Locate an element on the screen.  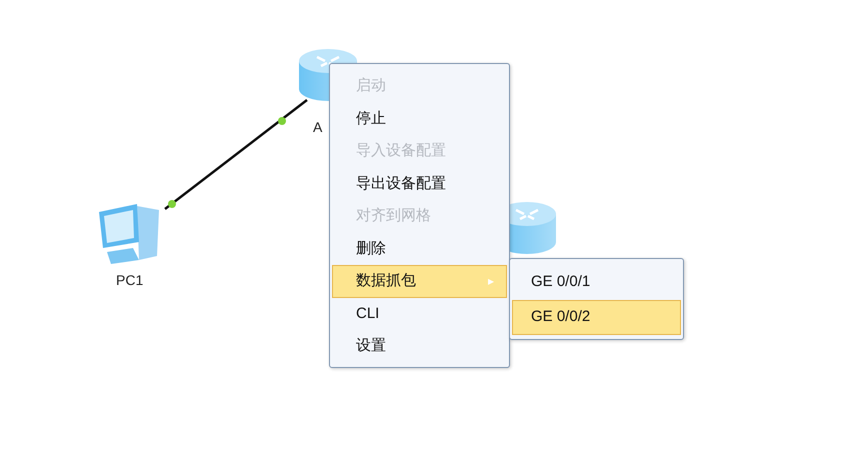
menu-item: GE 0/0/2 is located at coordinates (596, 317).